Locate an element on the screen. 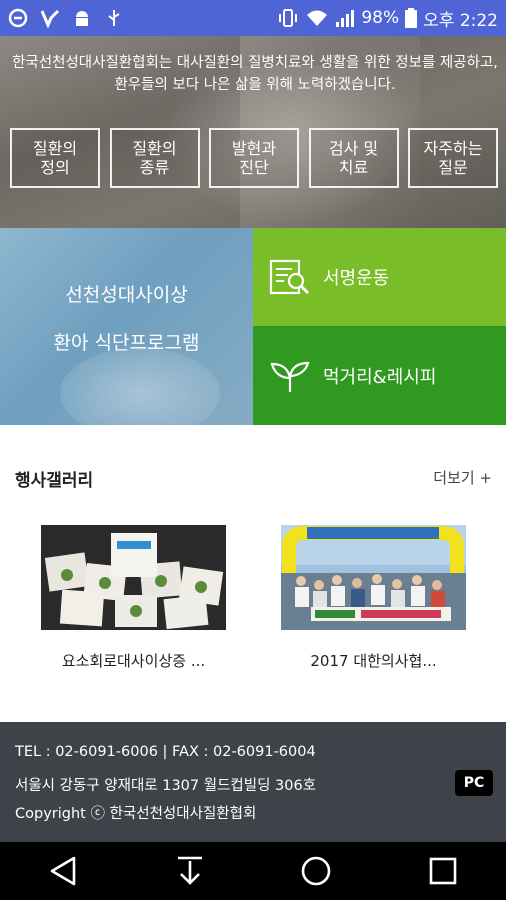  petition-tile: 서명운동 is located at coordinates (379, 277).